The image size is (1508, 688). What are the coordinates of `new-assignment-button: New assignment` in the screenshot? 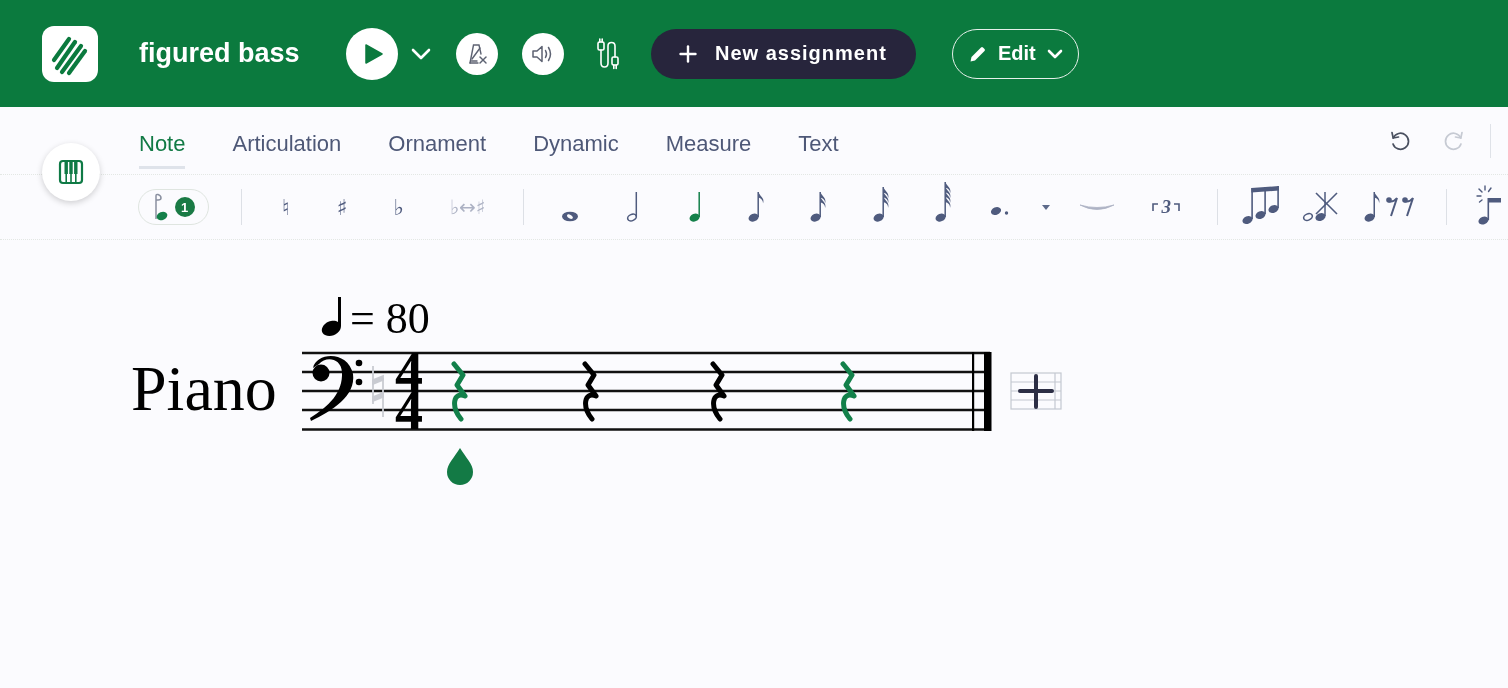 It's located at (783, 53).